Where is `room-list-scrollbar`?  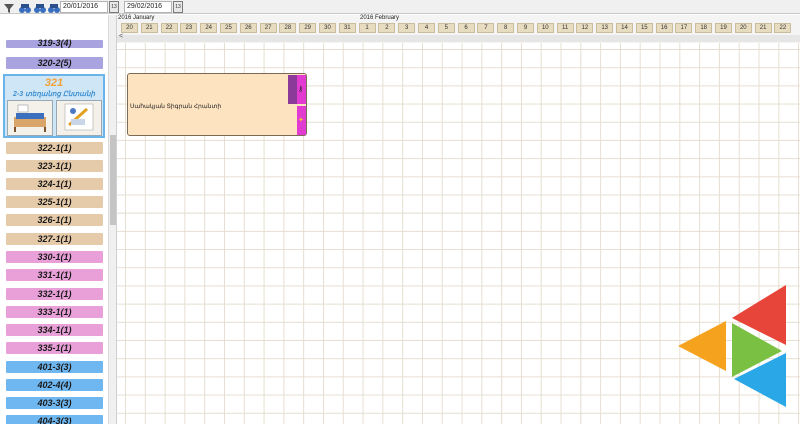 room-list-scrollbar is located at coordinates (112, 219).